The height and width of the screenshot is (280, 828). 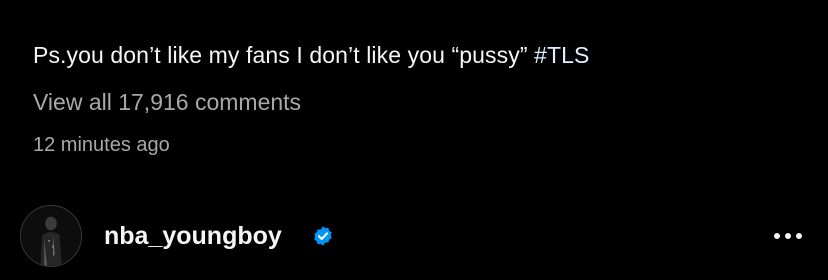 I want to click on more-options-icon, so click(x=788, y=236).